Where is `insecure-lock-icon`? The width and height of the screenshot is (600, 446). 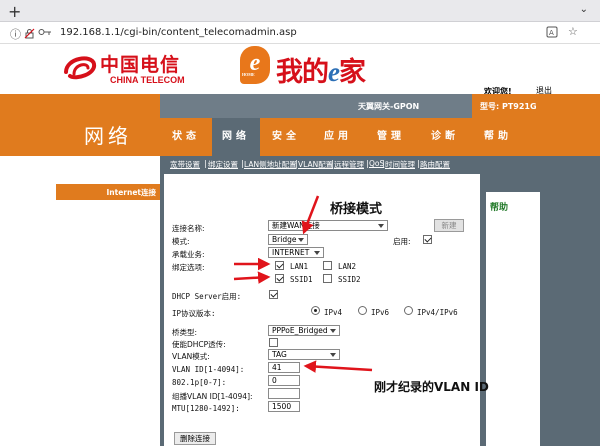 insecure-lock-icon is located at coordinates (29, 35).